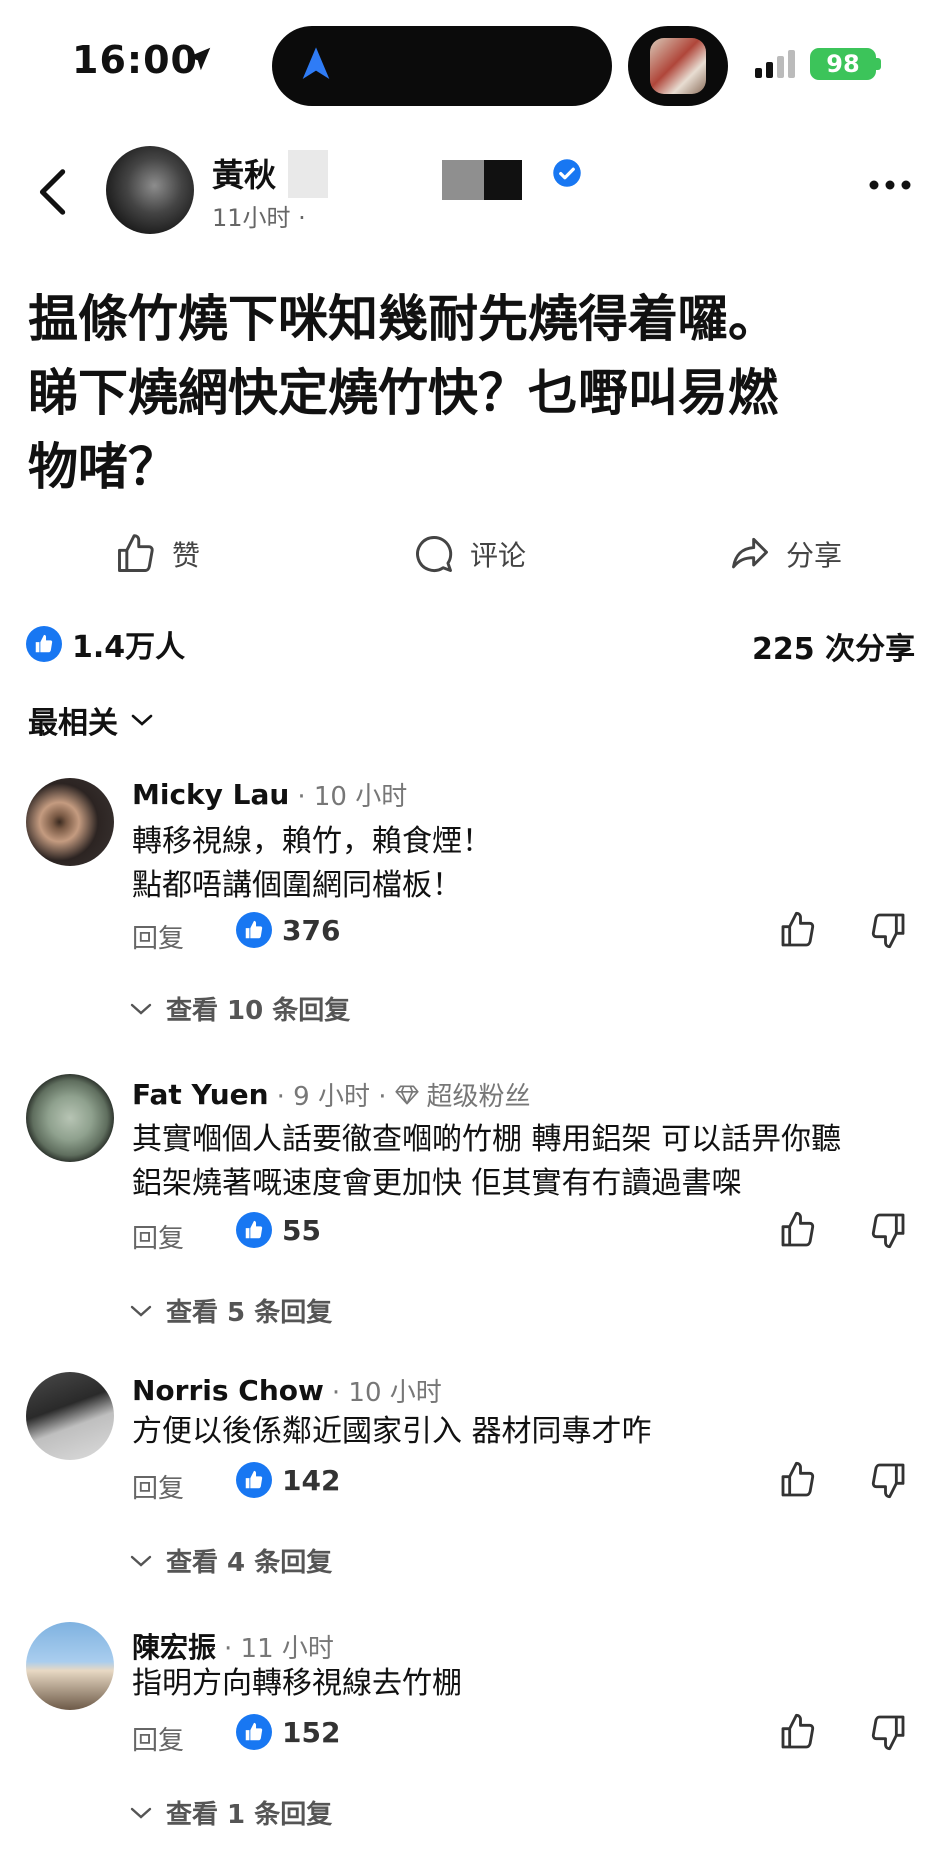  What do you see at coordinates (157, 554) in the screenshot?
I see `like-button: 赞` at bounding box center [157, 554].